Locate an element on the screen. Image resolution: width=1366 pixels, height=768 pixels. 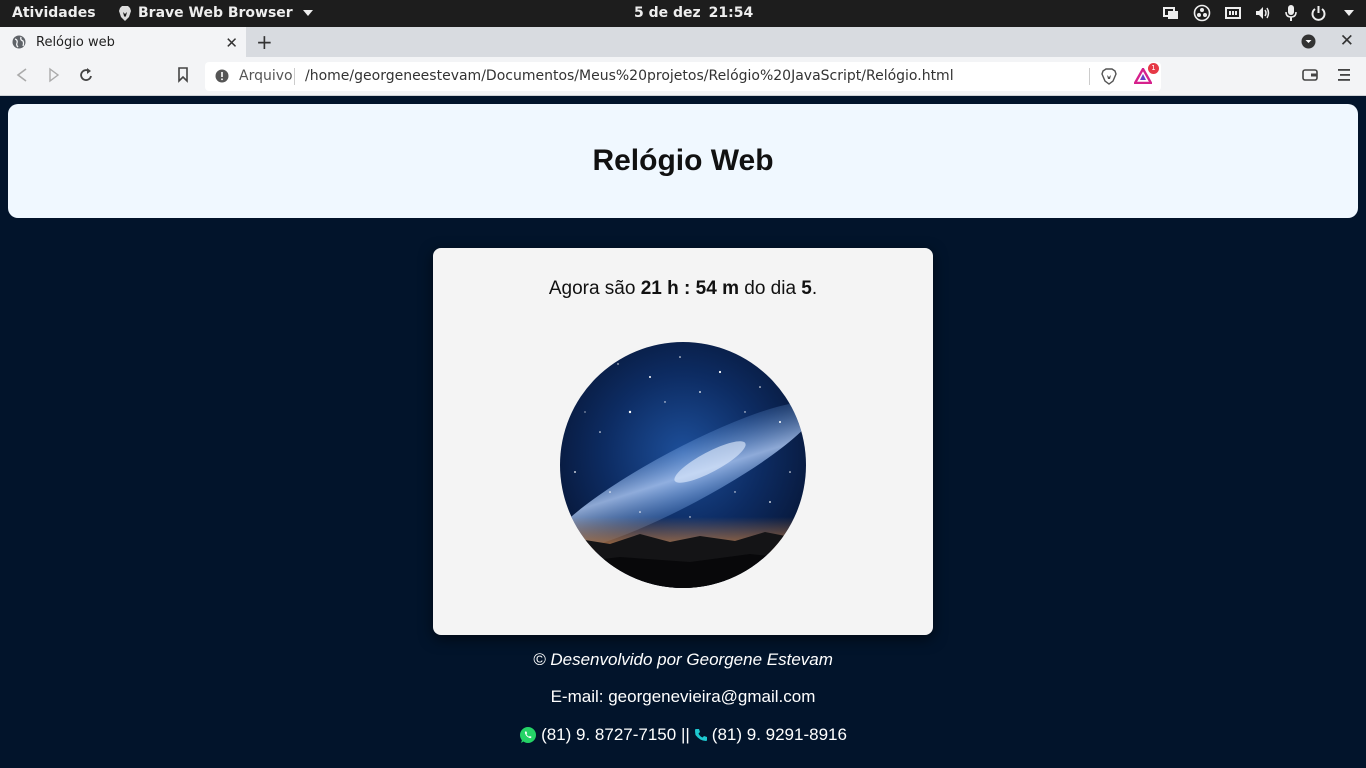
tab-search-icon is located at coordinates (1308, 41).